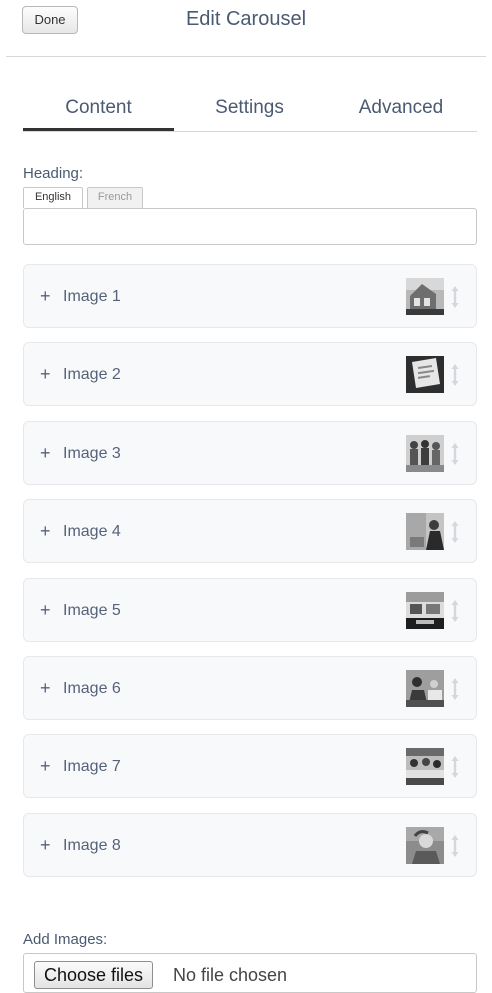 This screenshot has height=993, width=492. What do you see at coordinates (250, 374) in the screenshot?
I see `image-item-2: + Image 2` at bounding box center [250, 374].